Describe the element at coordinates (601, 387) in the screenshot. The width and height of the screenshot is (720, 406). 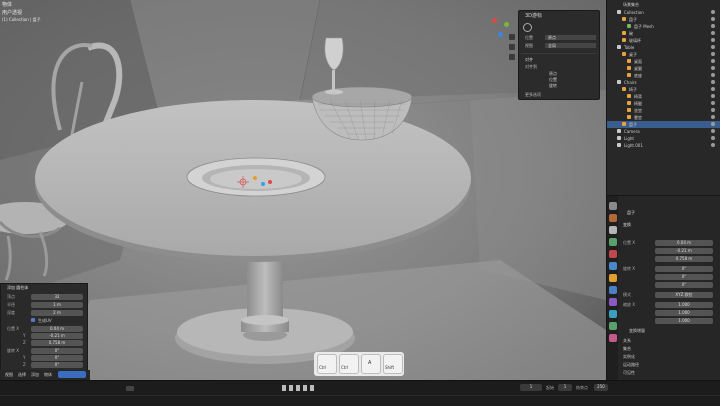
I see `end-frame-field: 250` at that location.